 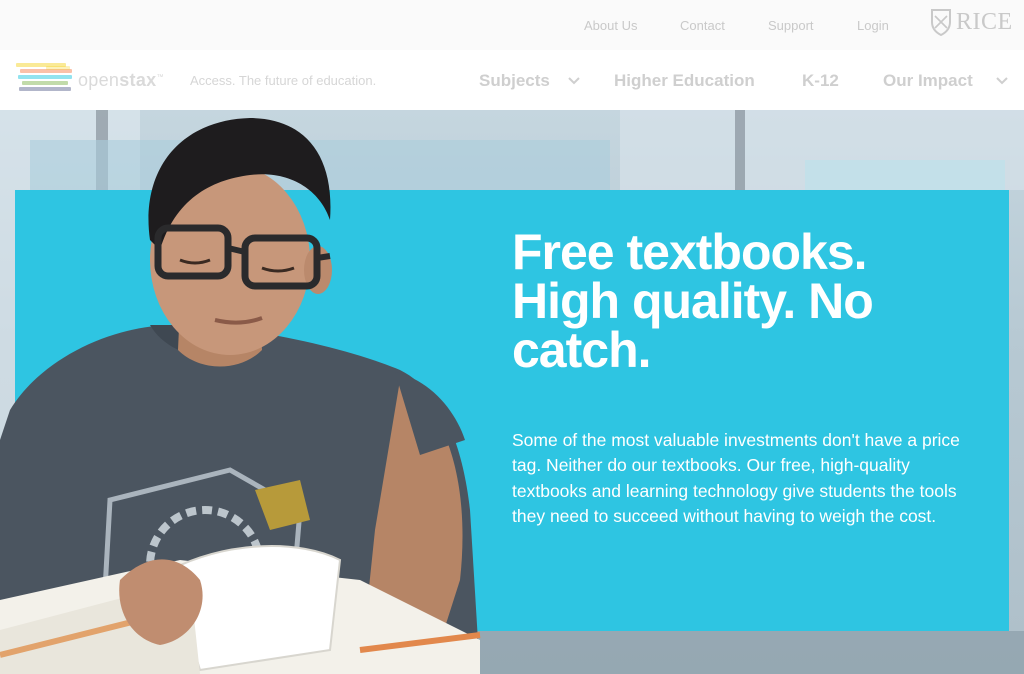 I want to click on rice-wordmark: RICE, so click(x=984, y=22).